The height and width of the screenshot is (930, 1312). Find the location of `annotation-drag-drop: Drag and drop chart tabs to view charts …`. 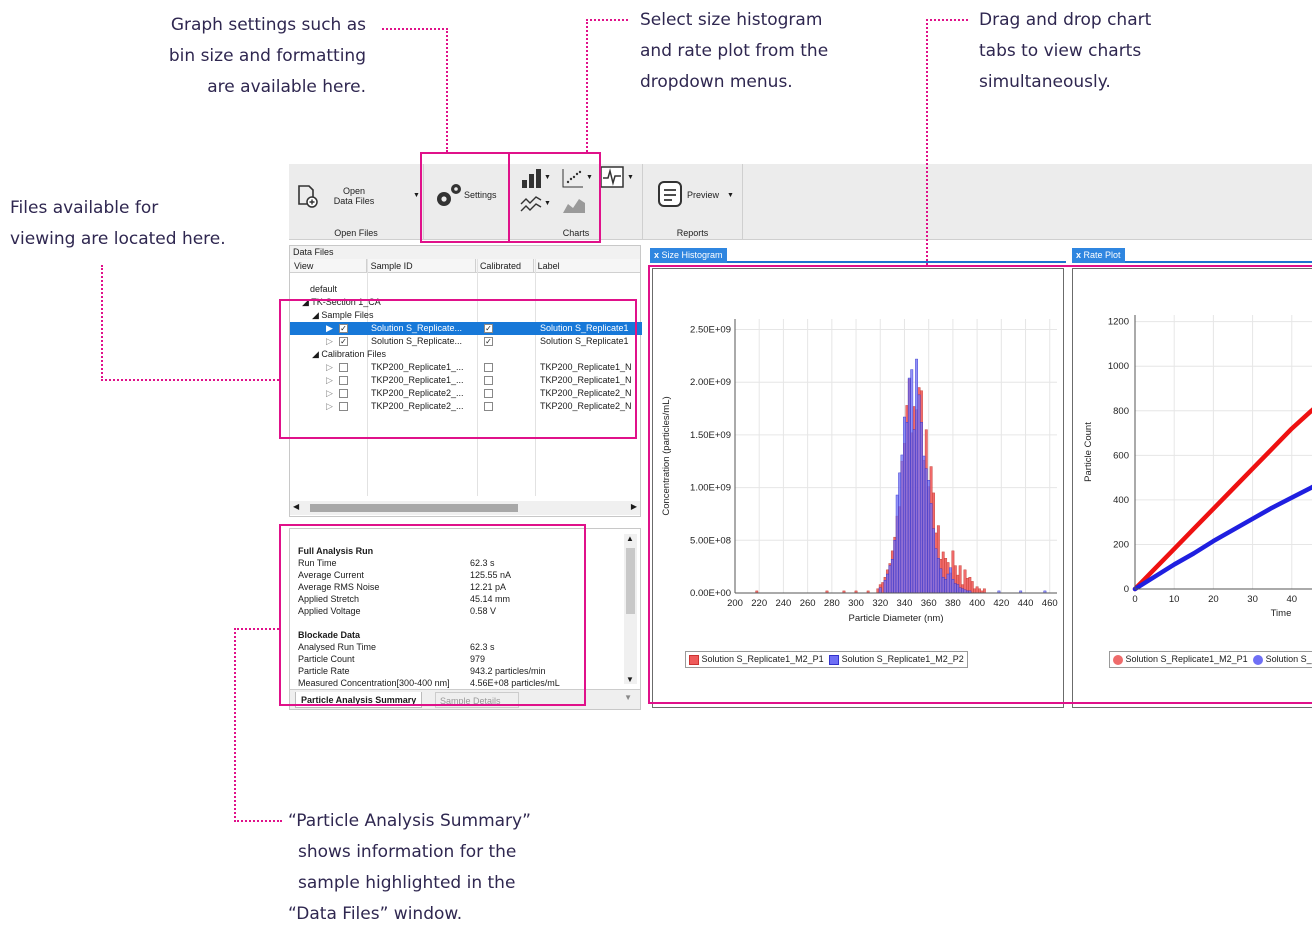

annotation-drag-drop: Drag and drop chart tabs to view charts … is located at coordinates (1065, 51).